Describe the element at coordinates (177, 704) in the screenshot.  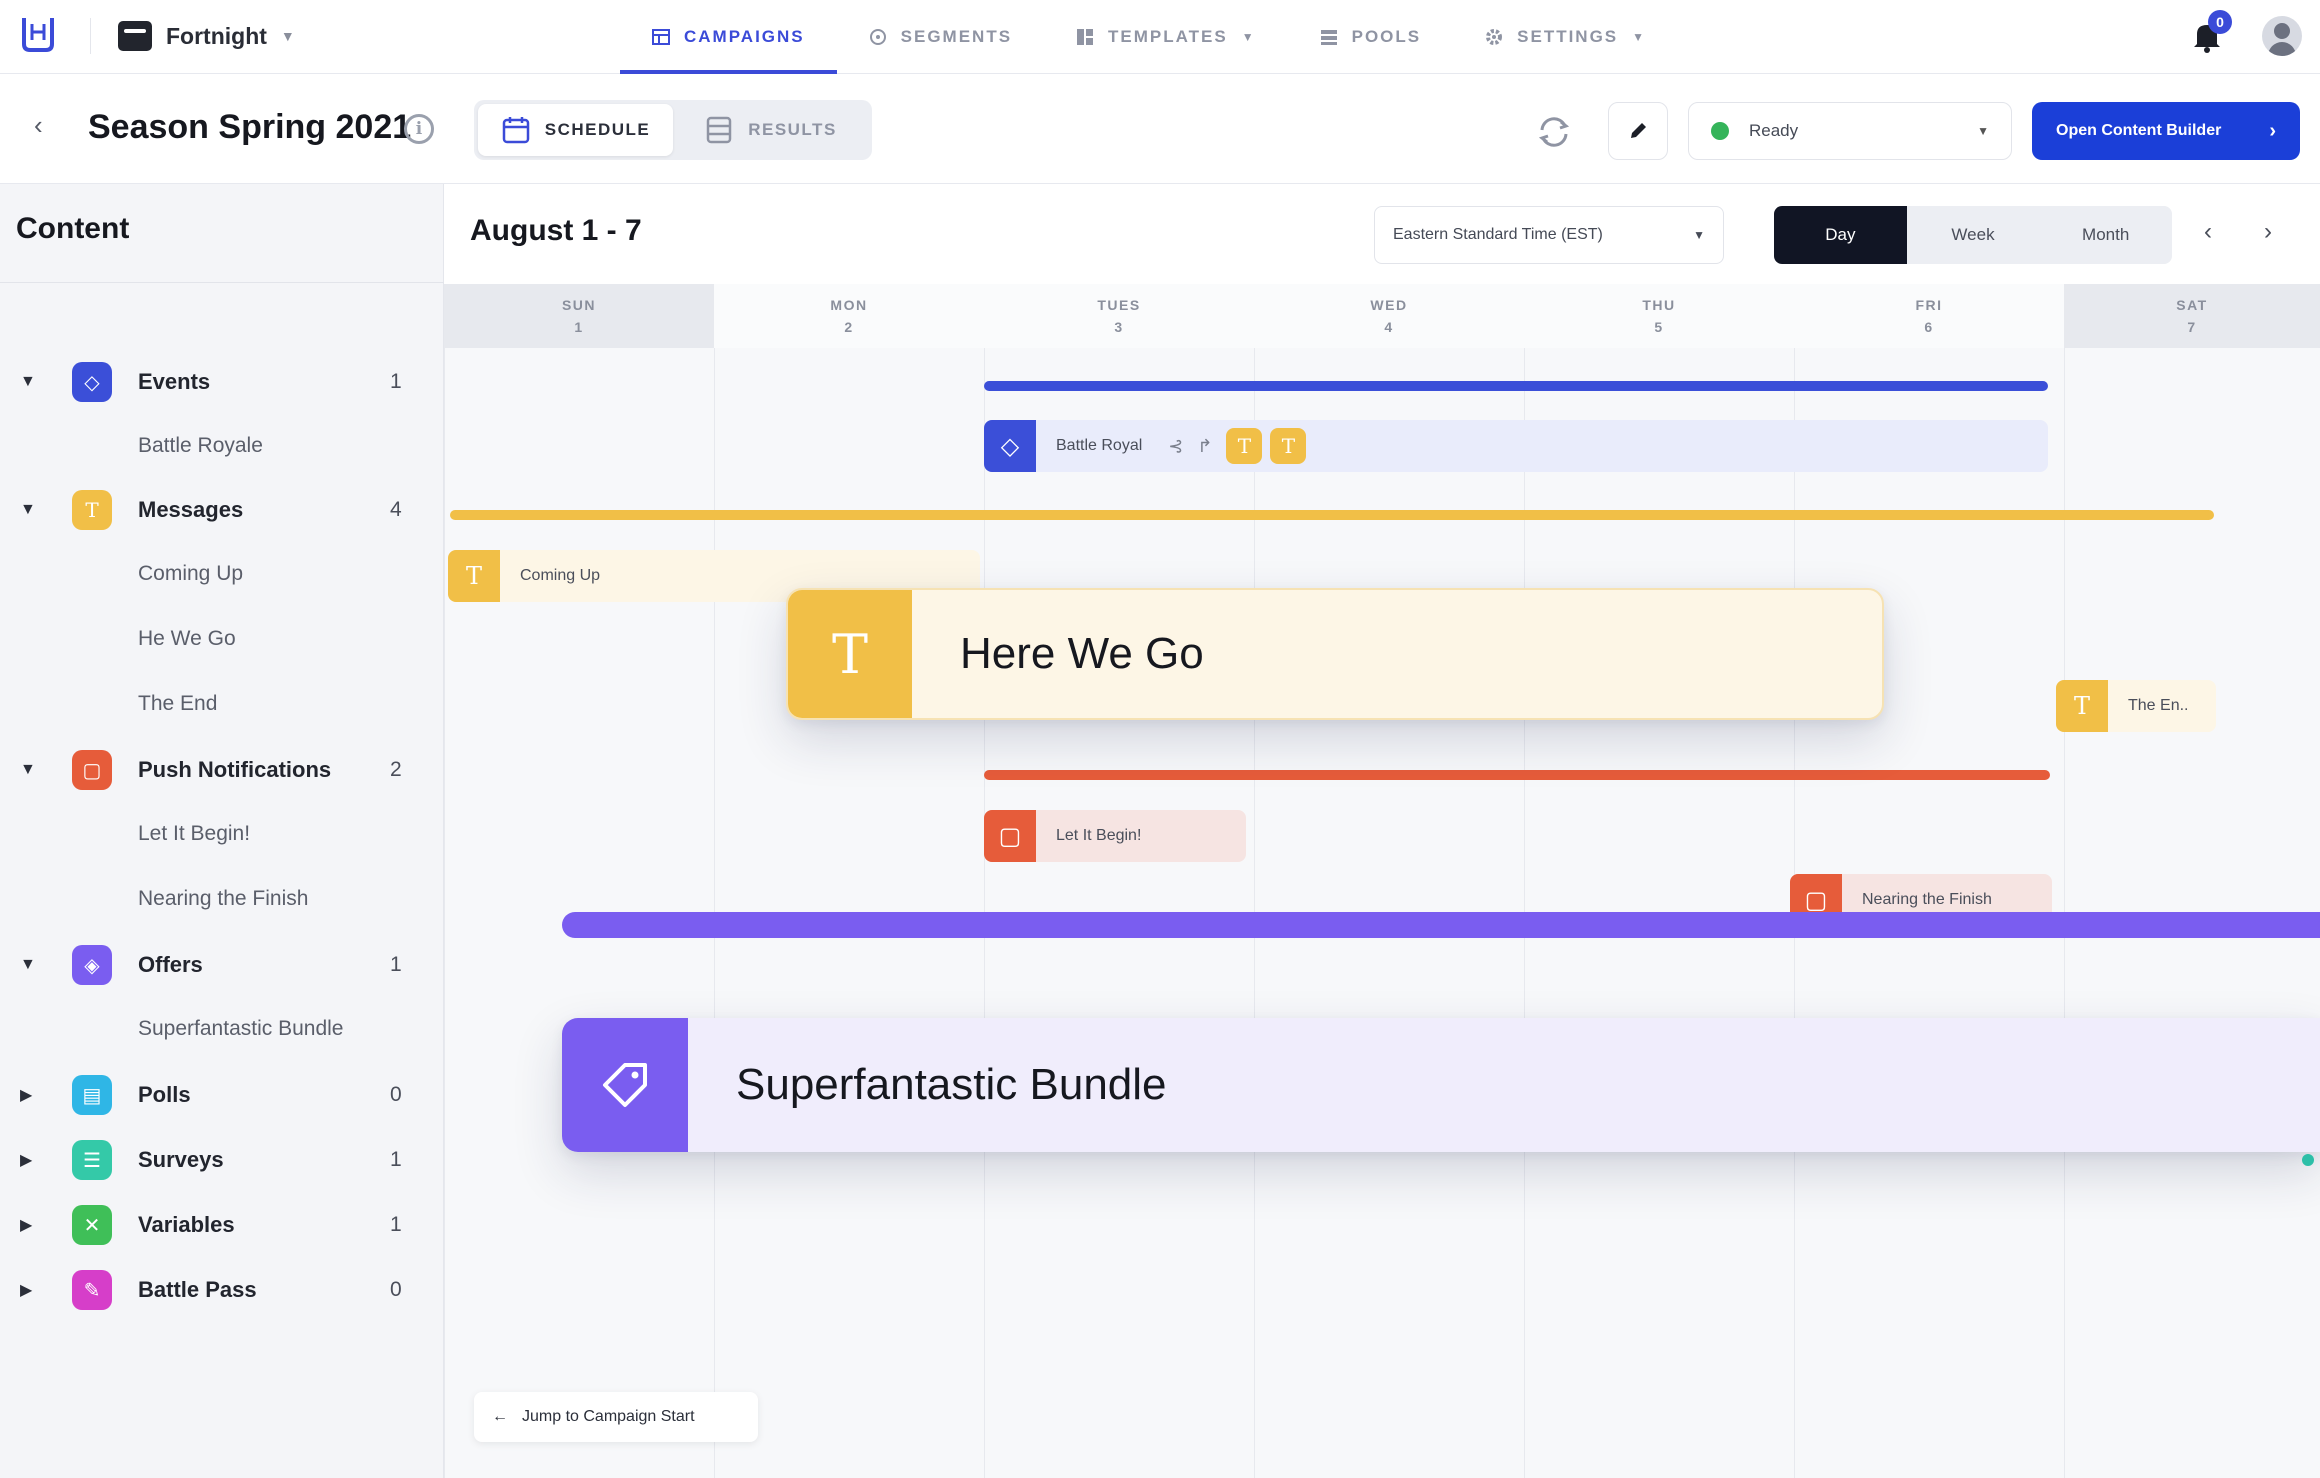
I see `sidebar-item-the-end: The End` at that location.